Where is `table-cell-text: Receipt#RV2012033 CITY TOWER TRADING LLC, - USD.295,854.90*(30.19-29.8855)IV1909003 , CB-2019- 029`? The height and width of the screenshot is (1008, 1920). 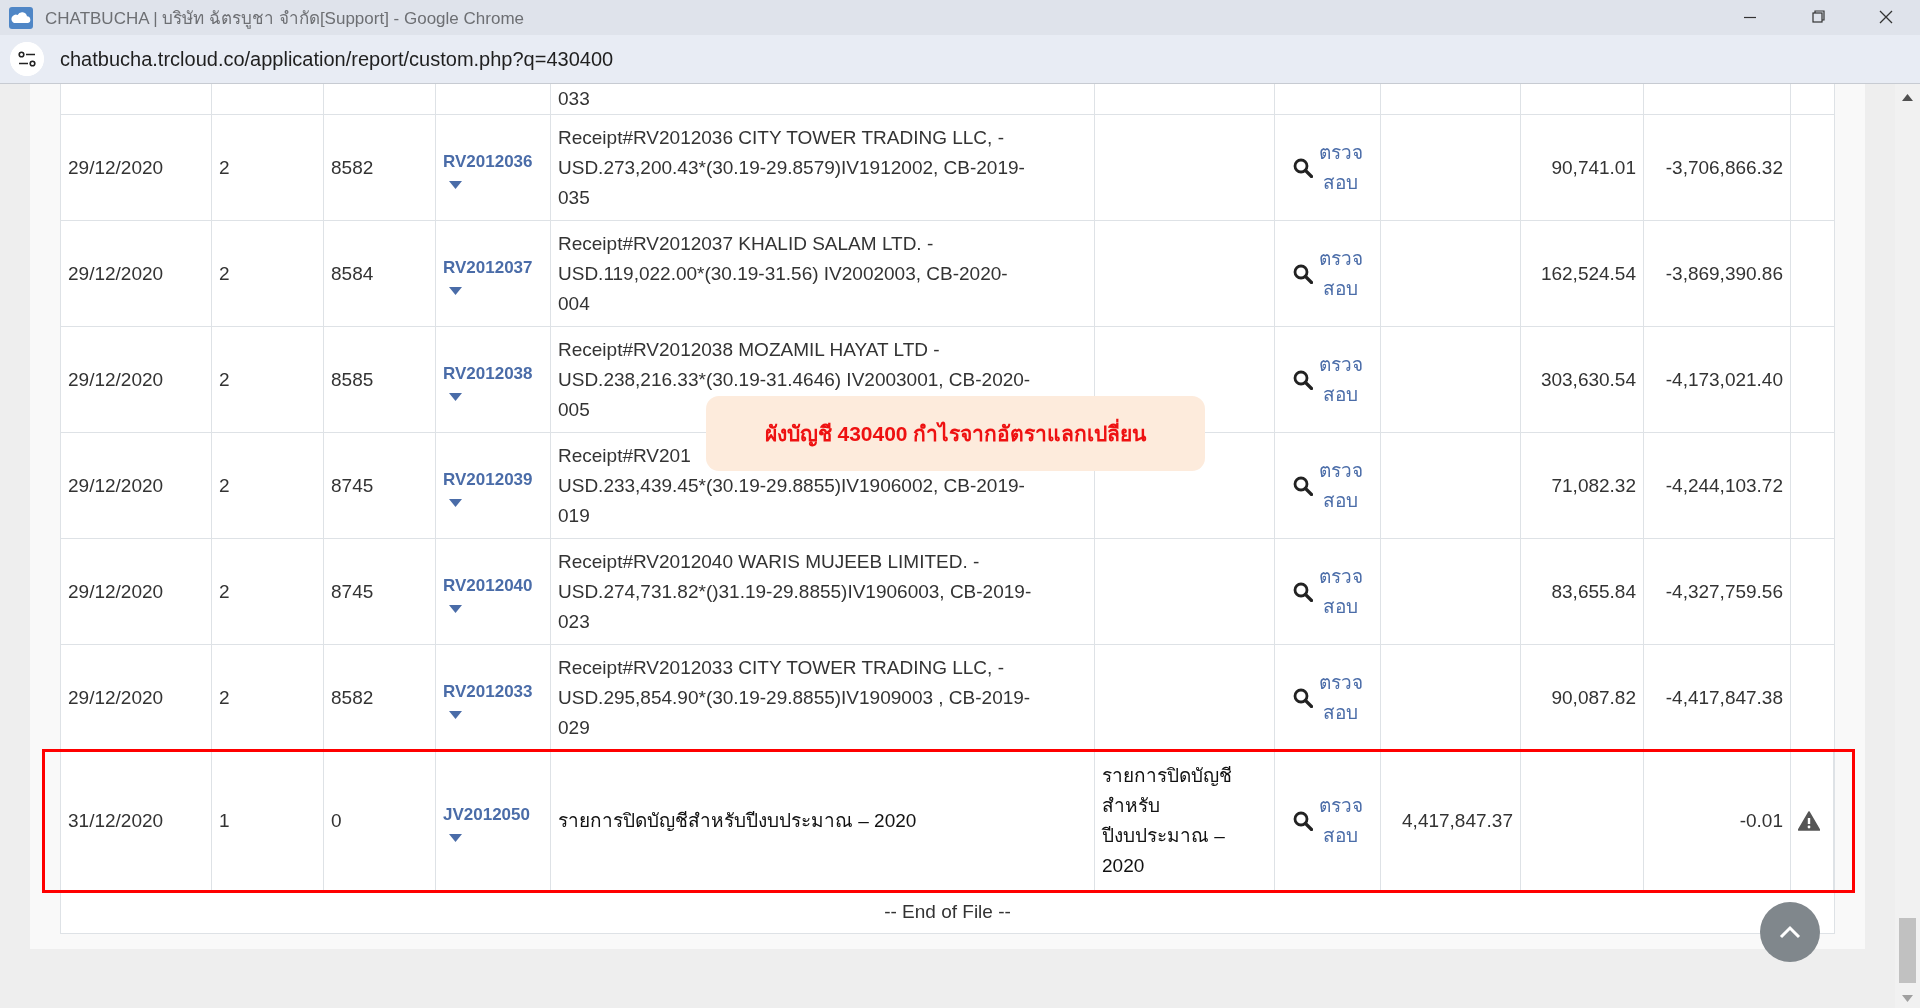 table-cell-text: Receipt#RV2012033 CITY TOWER TRADING LLC, - USD.295,854.90*(30.19-29.8855)IV1909003 , CB-2019- 029 is located at coordinates (794, 697).